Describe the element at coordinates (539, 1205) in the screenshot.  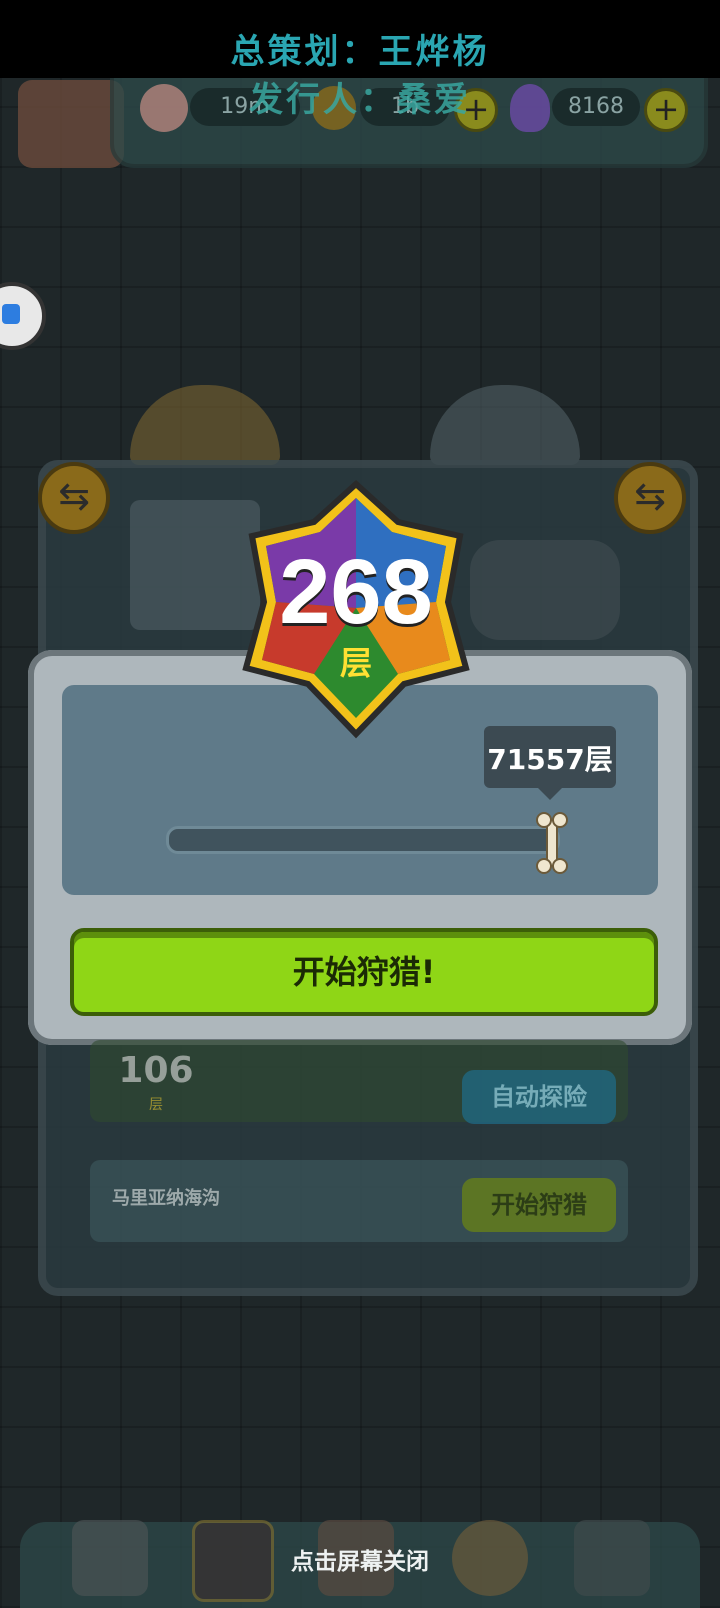
I see `card2-start-hunt-button: 开始狩猎` at that location.